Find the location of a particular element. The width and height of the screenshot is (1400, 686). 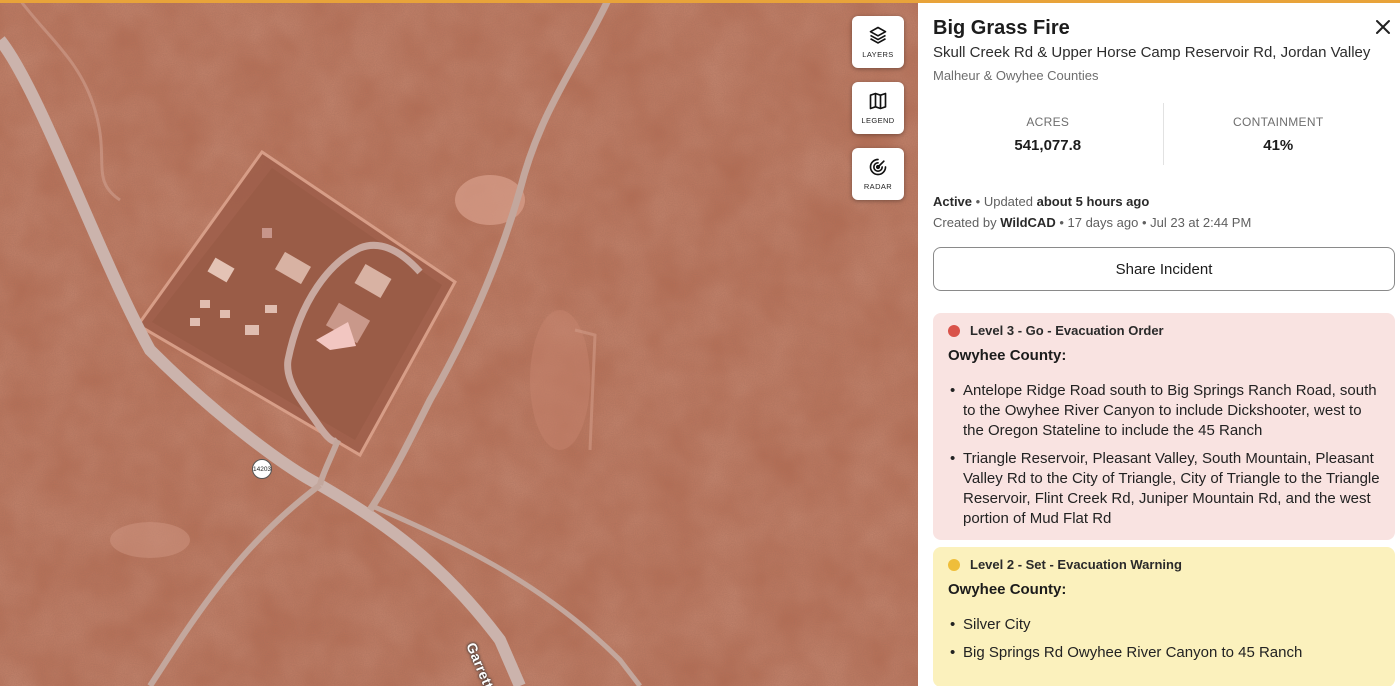

incident-stats: ACRES 541,077.8 CONTAINMENT 41% is located at coordinates (1163, 134).